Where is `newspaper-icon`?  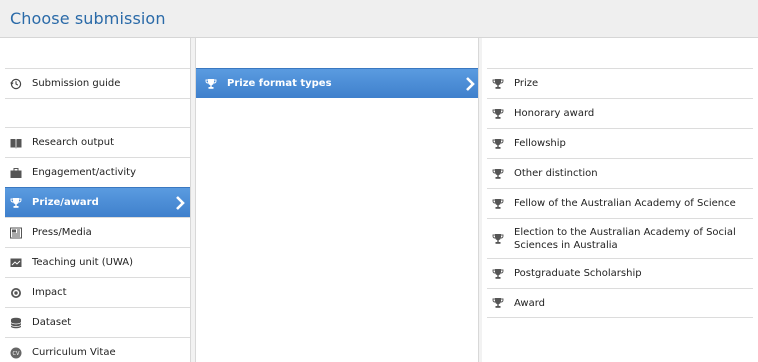
newspaper-icon is located at coordinates (16, 233).